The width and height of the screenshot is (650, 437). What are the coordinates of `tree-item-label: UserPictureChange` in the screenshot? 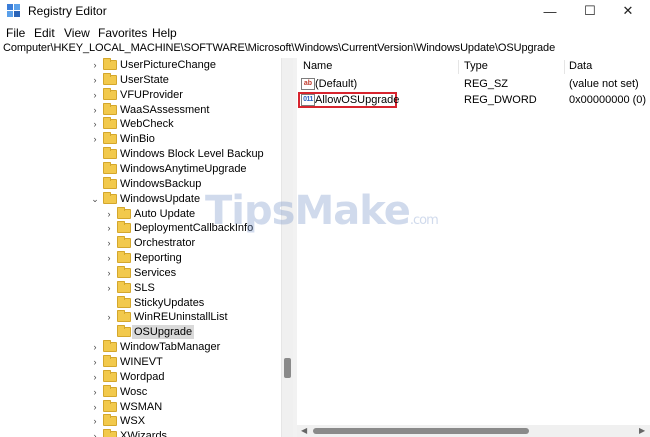 It's located at (168, 65).